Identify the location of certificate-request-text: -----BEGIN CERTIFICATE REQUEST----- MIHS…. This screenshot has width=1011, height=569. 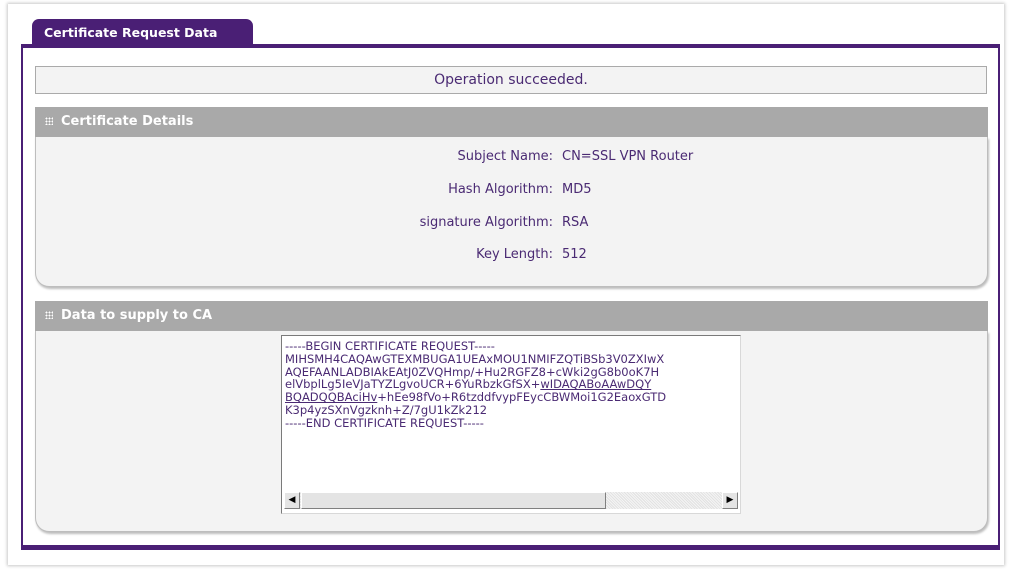
(512, 414).